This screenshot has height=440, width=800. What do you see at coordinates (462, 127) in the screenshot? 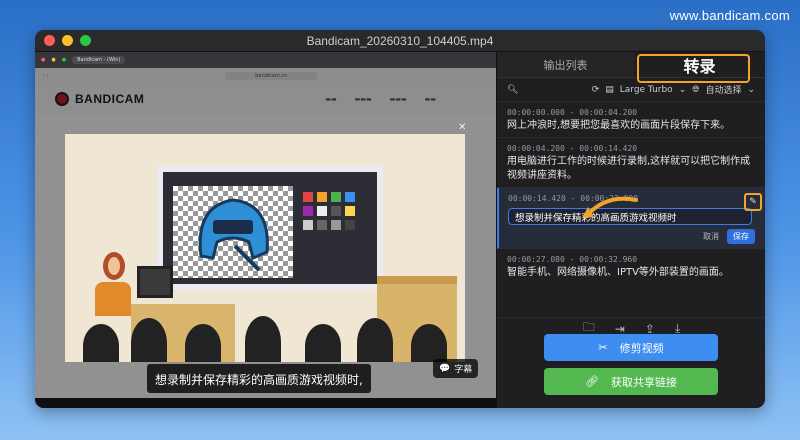
I see `close-icon: ✕` at bounding box center [462, 127].